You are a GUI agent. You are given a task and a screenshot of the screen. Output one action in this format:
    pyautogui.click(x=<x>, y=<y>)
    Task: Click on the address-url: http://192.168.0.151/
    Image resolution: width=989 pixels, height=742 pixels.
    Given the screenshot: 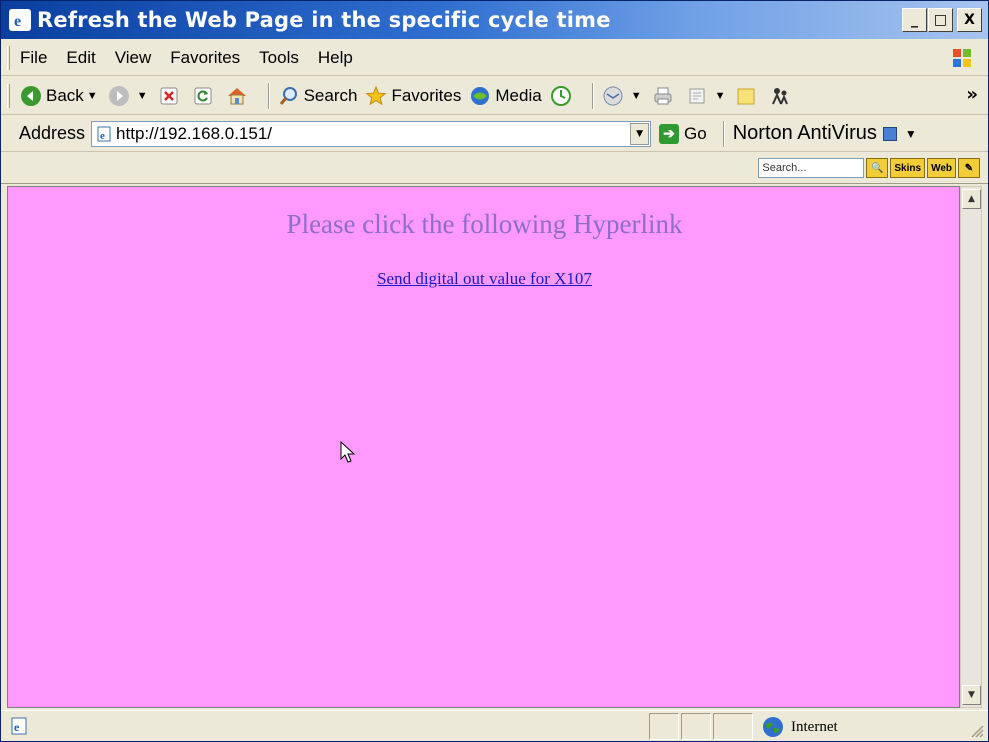 What is the action you would take?
    pyautogui.click(x=194, y=133)
    